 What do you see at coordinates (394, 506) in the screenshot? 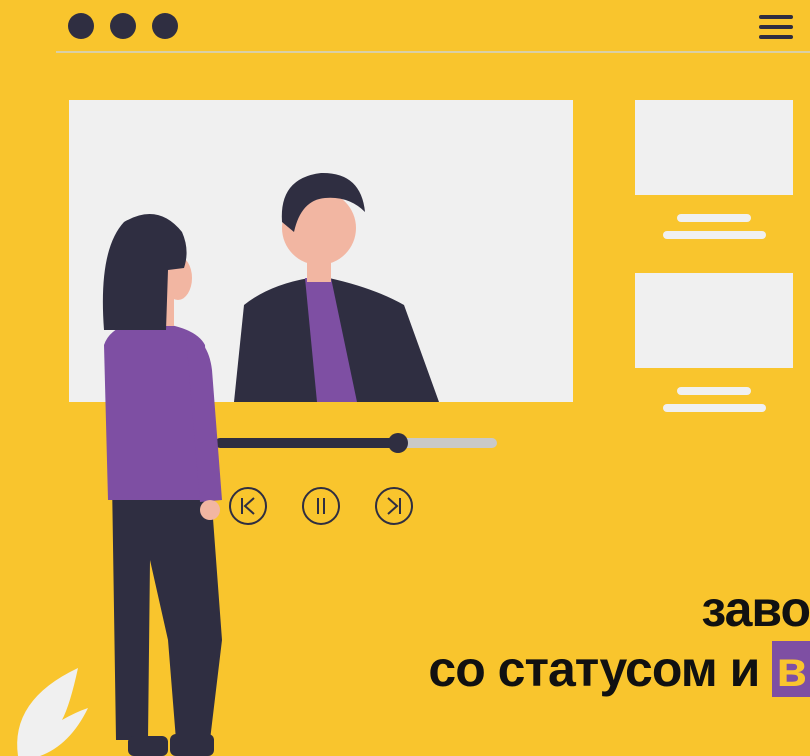
I see `skip-forward-icon` at bounding box center [394, 506].